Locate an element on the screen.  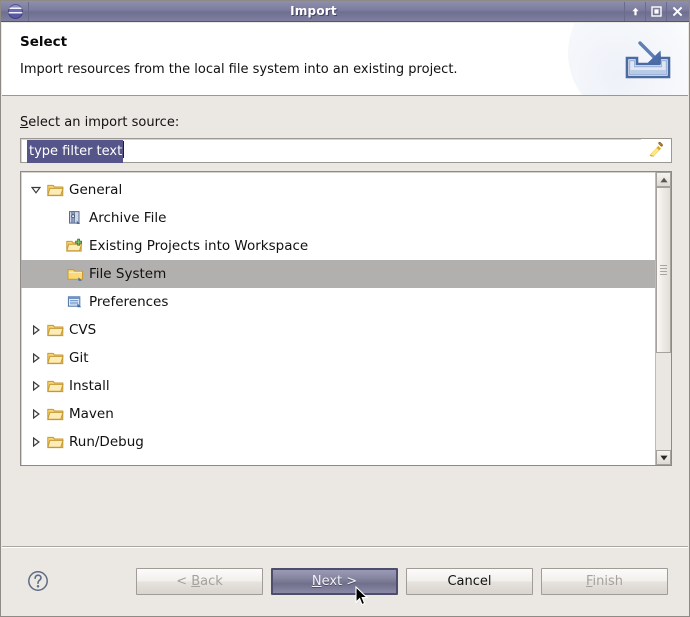
scroll-up-button is located at coordinates (663, 179).